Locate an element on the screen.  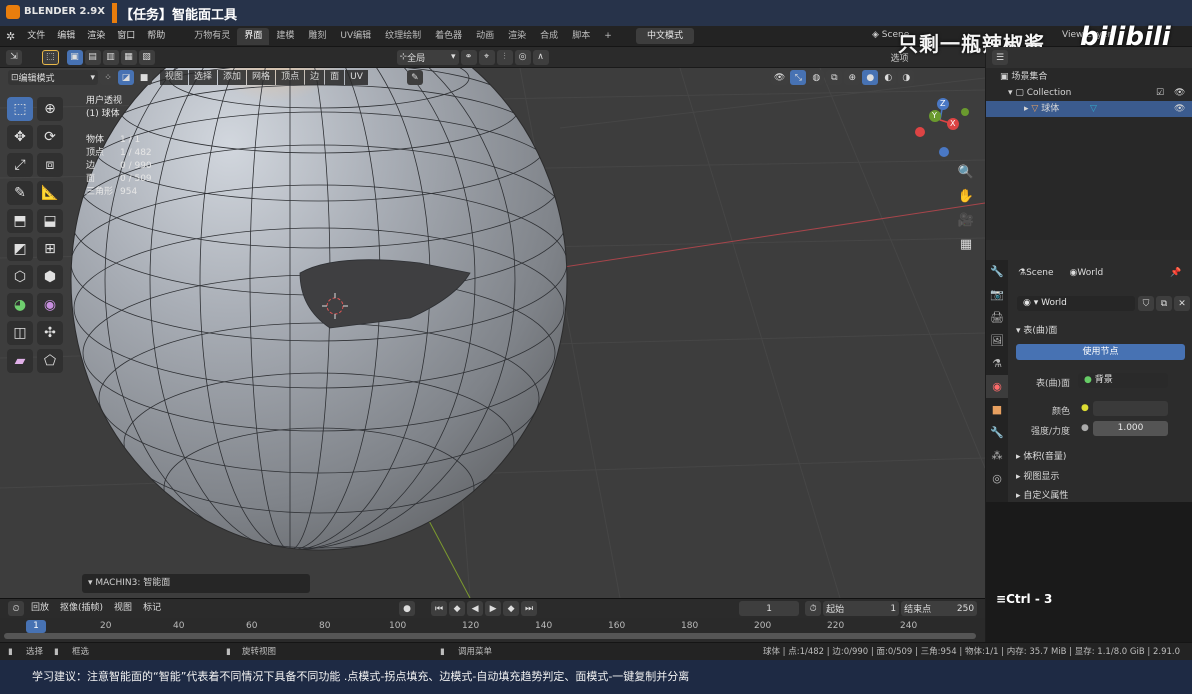
proportional-edit-icon: ◎ is located at coordinates (522, 57).